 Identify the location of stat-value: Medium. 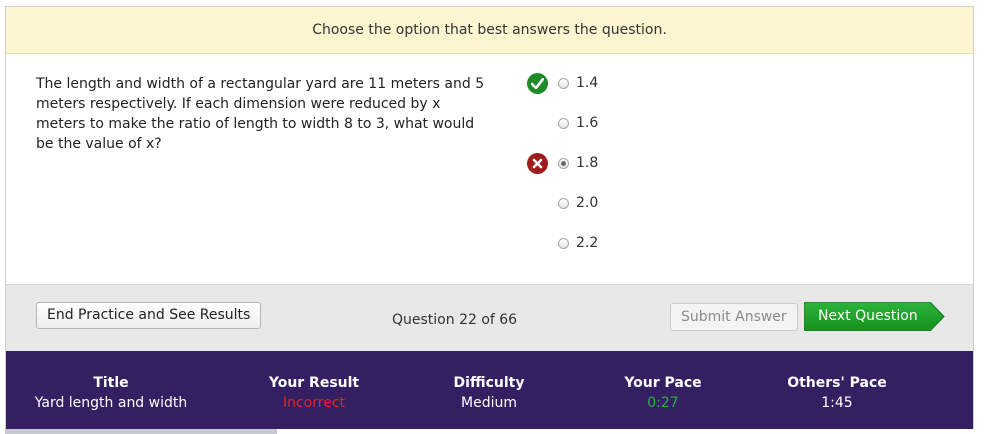
(489, 403).